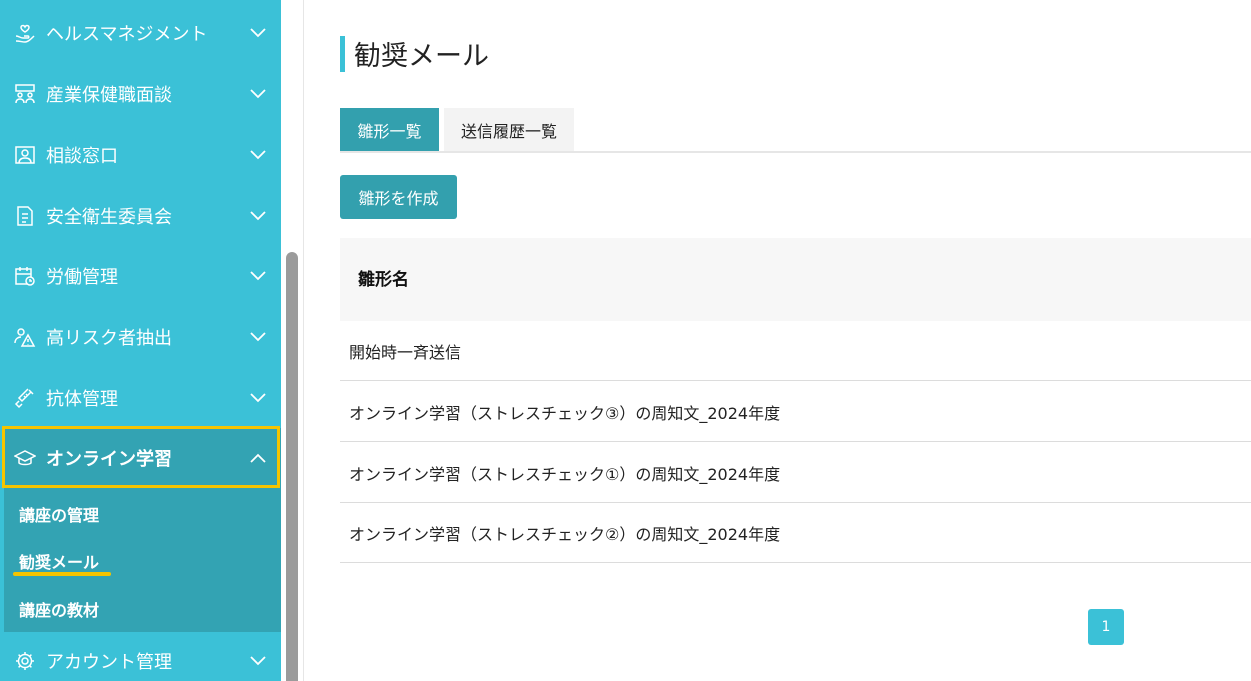  I want to click on content-divider, so click(303, 340).